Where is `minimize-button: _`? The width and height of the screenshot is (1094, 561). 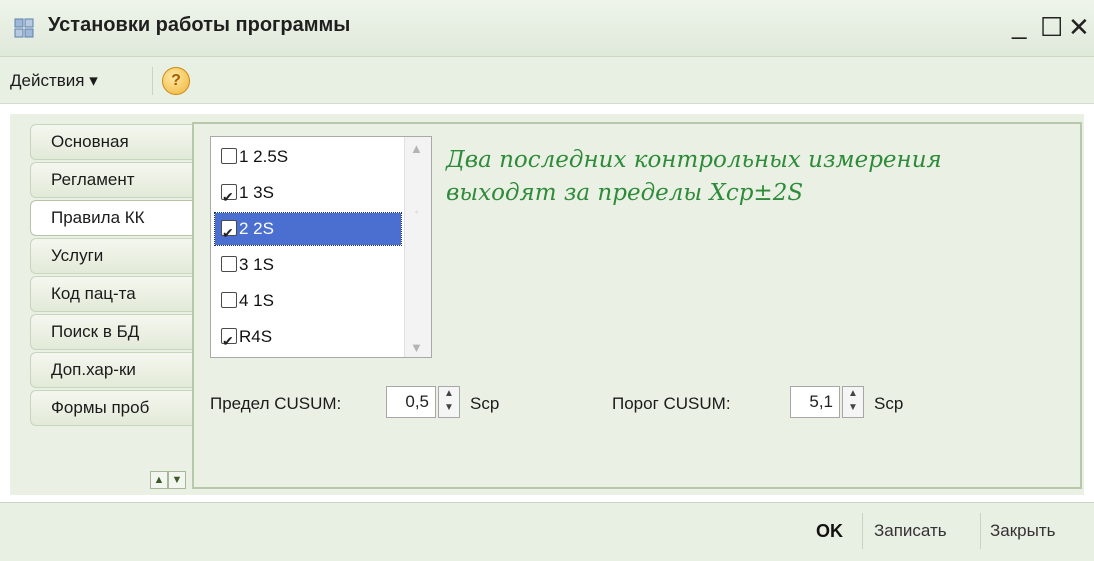 minimize-button: _ is located at coordinates (1019, 25).